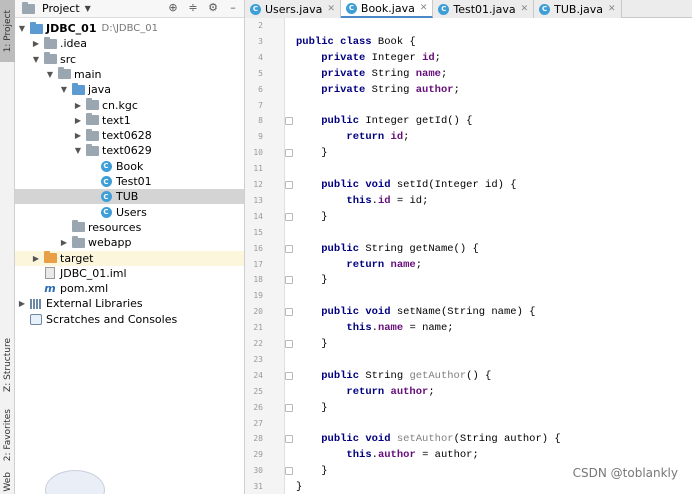  I want to click on tree-item: ▶ text1, so click(129, 120).